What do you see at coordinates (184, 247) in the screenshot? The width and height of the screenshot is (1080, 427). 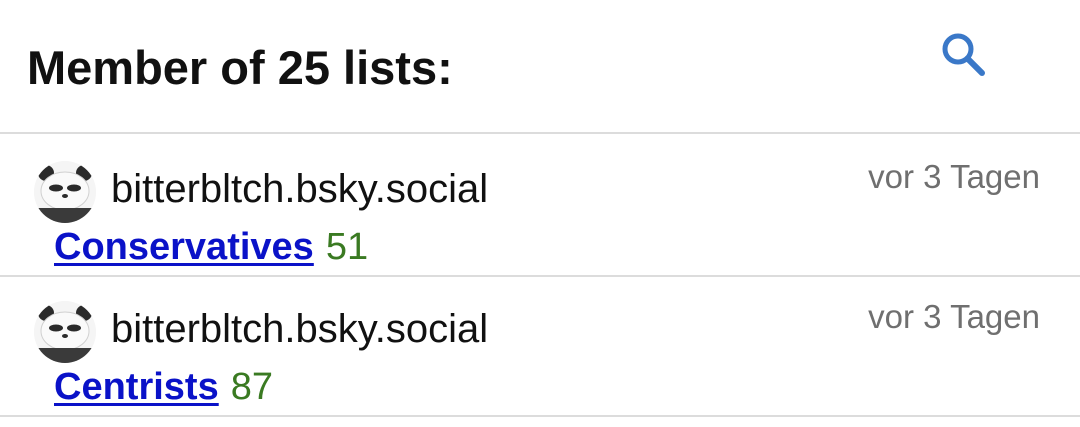 I see `list-link-conservatives: Conservatives` at bounding box center [184, 247].